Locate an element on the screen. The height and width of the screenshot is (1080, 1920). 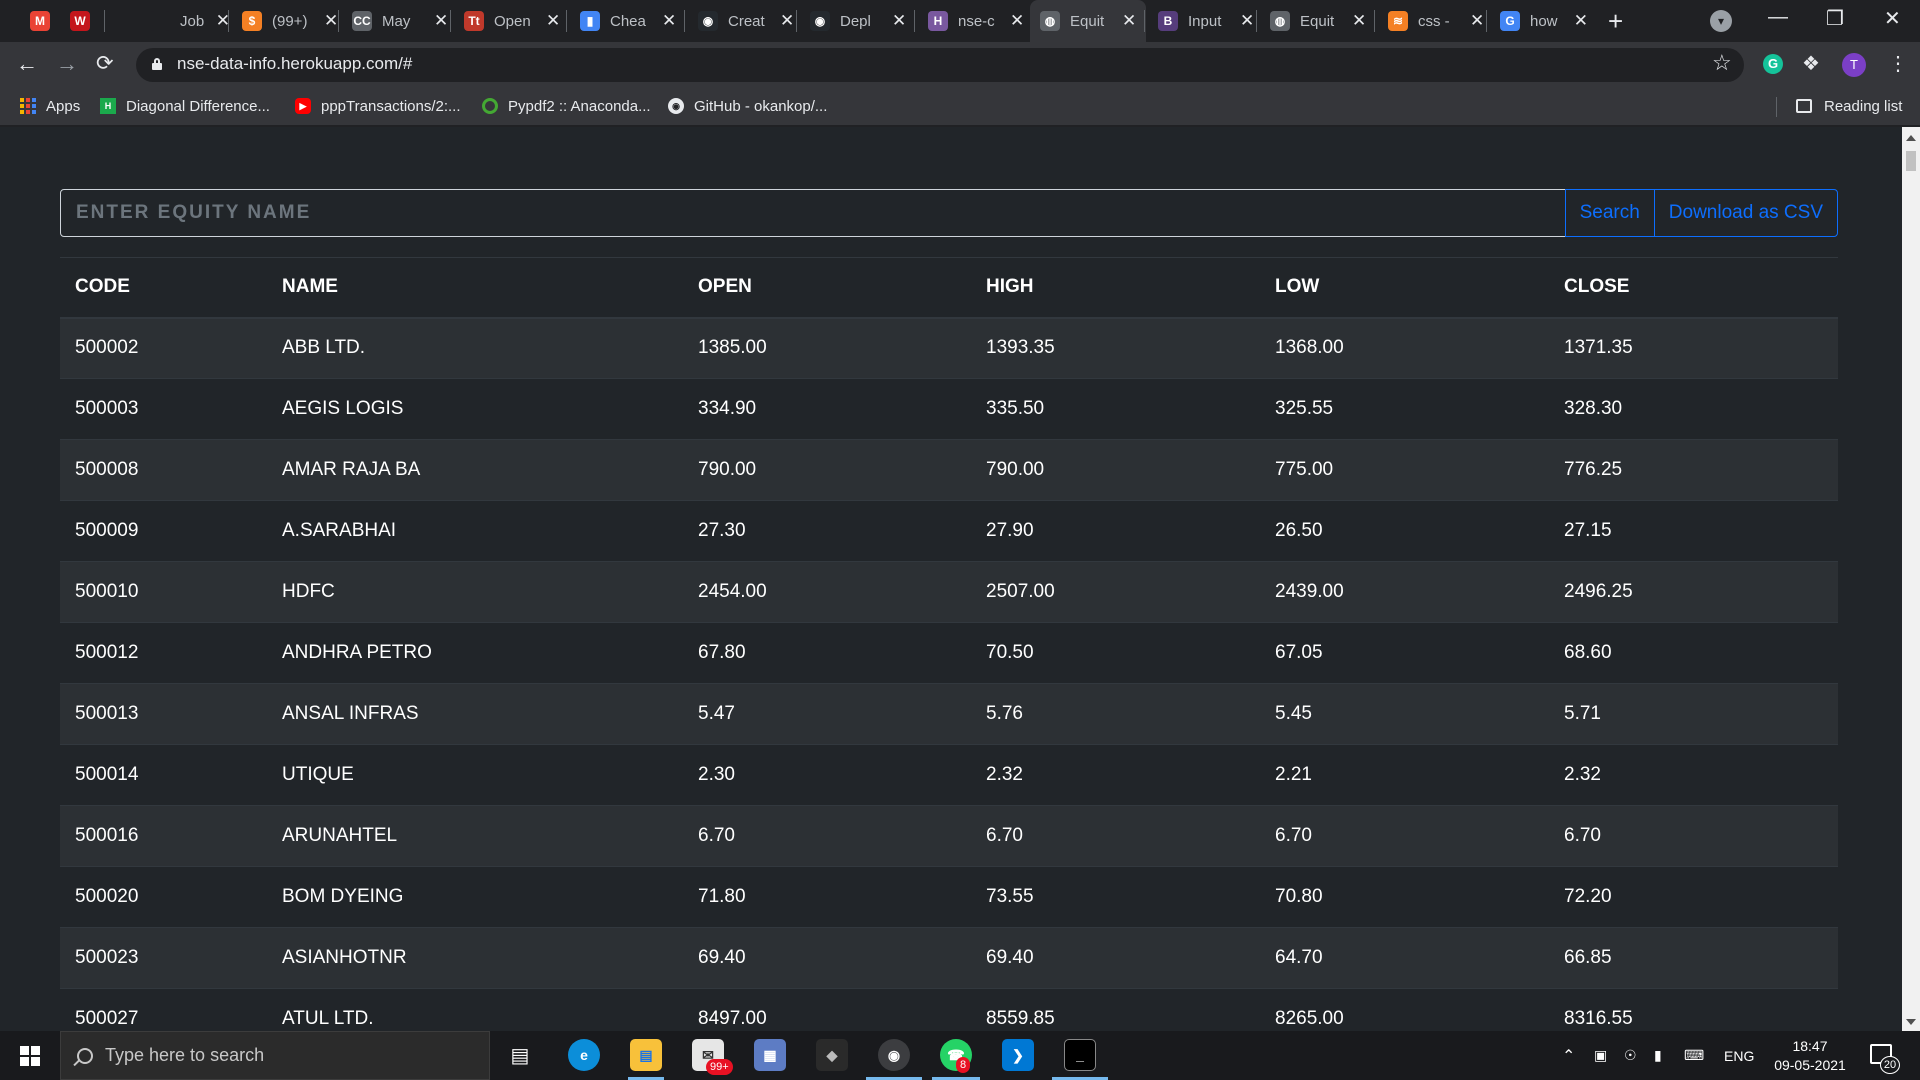
table-cell-code: 500020 is located at coordinates (163, 897).